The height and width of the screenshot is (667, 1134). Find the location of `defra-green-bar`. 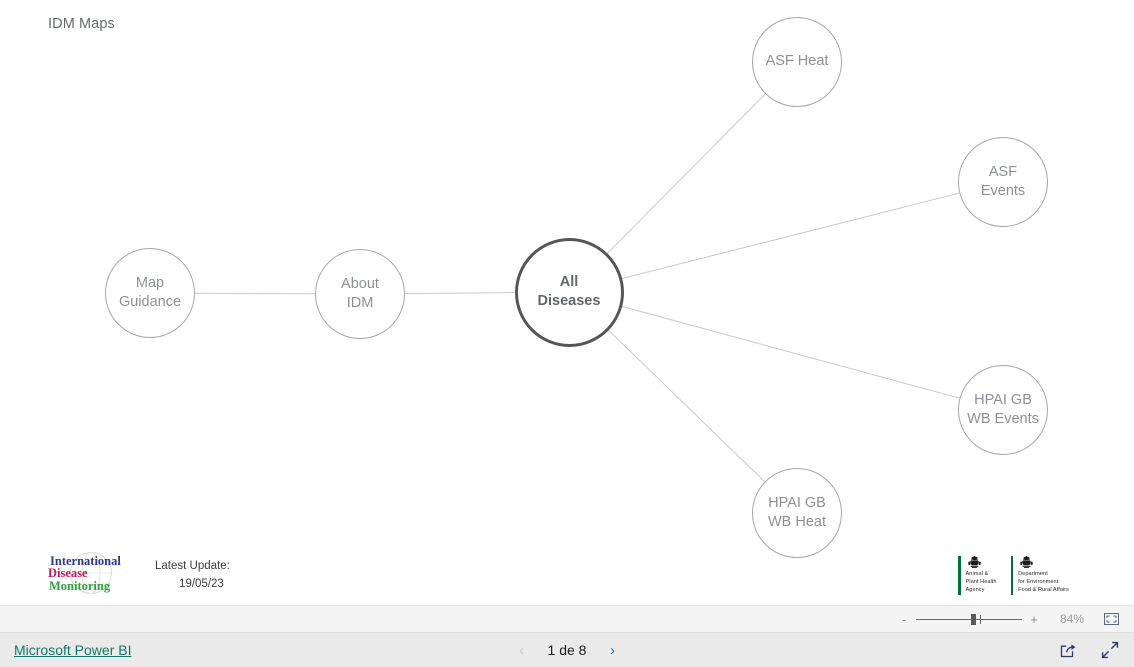

defra-green-bar is located at coordinates (1012, 575).